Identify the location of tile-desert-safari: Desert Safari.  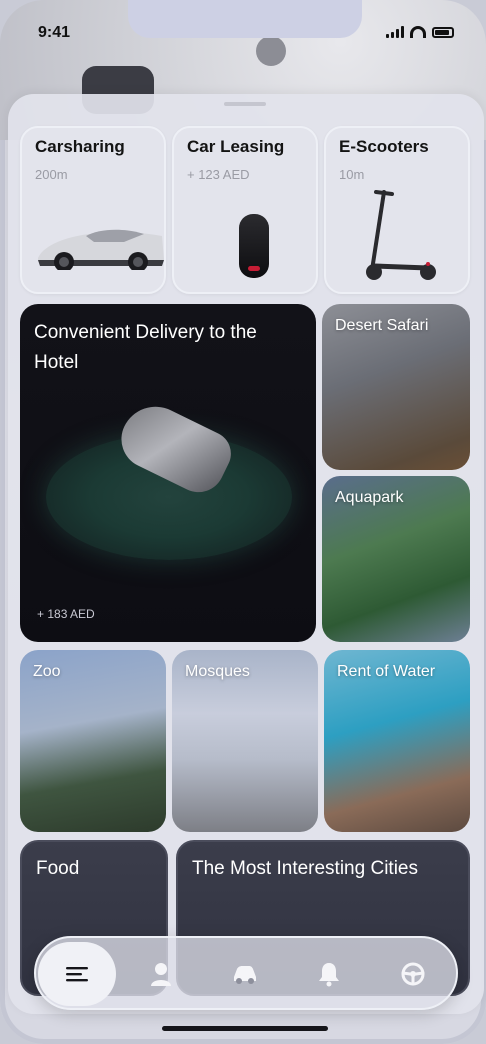
(396, 387).